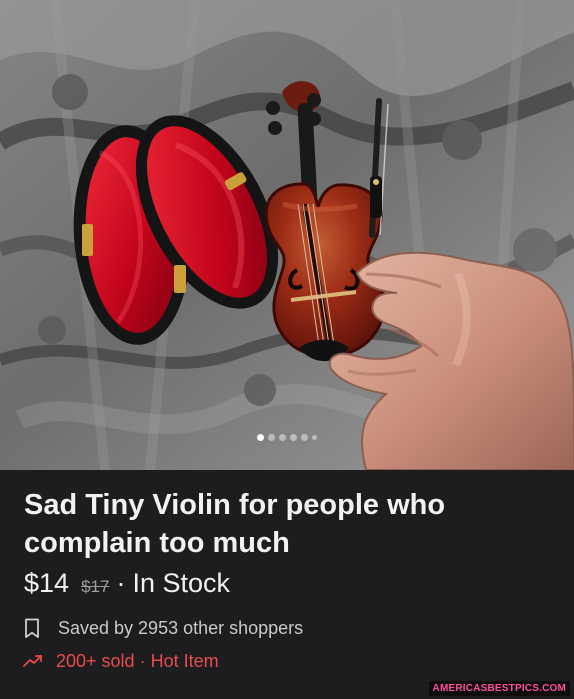 This screenshot has height=699, width=574. What do you see at coordinates (181, 628) in the screenshot?
I see `saved-count-text: Saved by 2953 other shoppers` at bounding box center [181, 628].